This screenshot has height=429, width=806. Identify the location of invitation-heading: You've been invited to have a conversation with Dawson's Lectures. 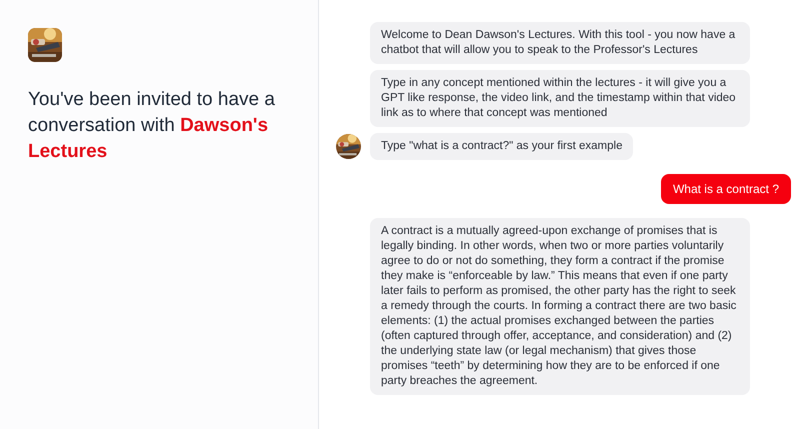
(152, 126).